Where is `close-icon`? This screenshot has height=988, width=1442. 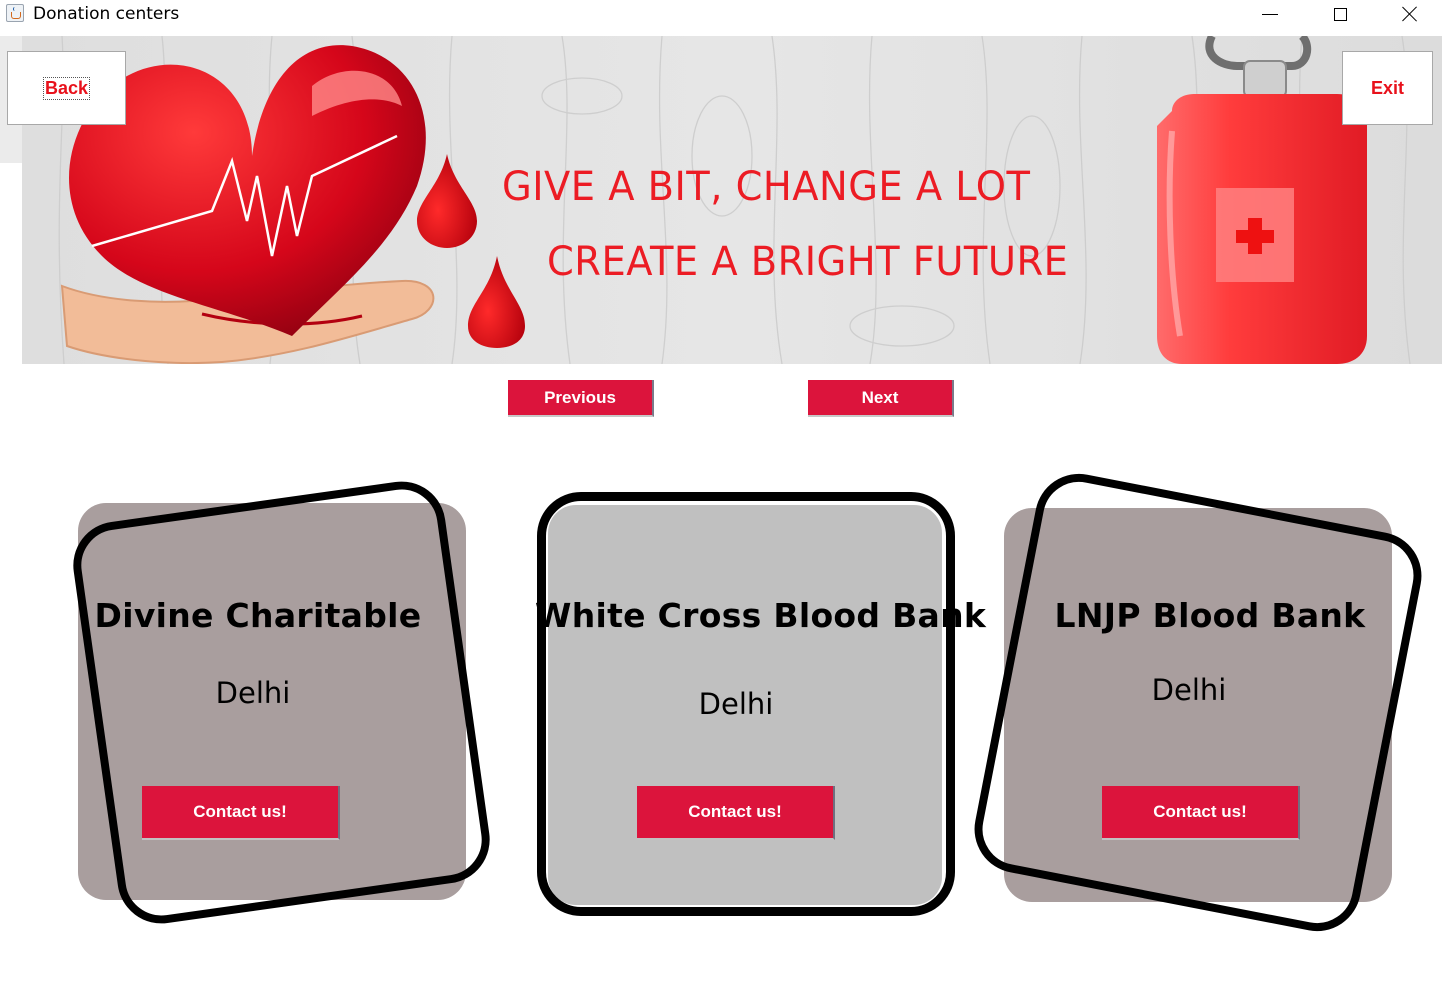
close-icon is located at coordinates (1410, 14).